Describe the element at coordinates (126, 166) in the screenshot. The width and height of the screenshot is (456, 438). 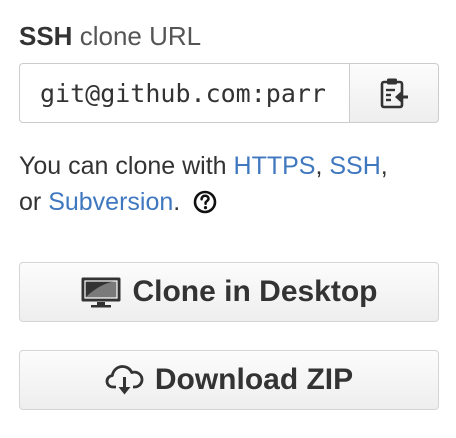
I see `help-prefix: You can clone with` at that location.